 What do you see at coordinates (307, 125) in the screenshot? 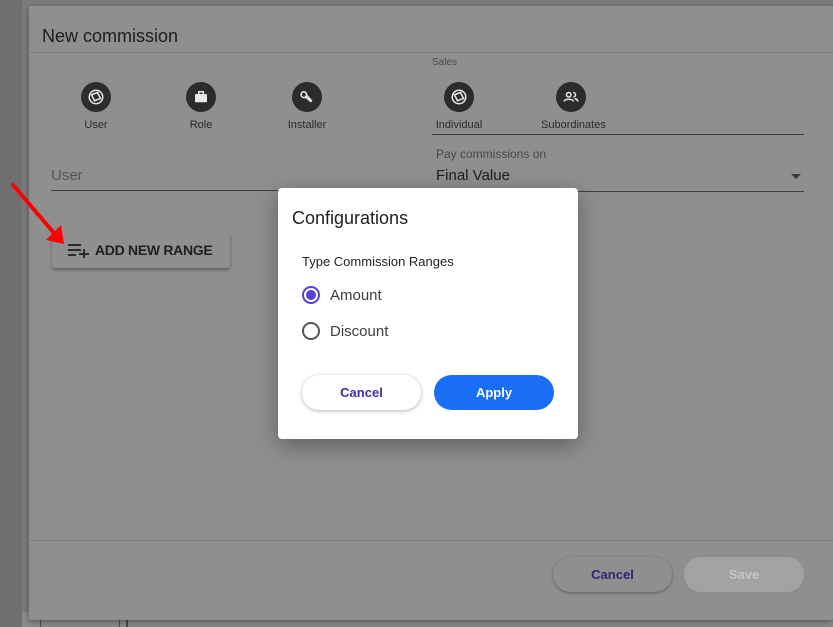
I see `assign-option-label: Installer` at bounding box center [307, 125].